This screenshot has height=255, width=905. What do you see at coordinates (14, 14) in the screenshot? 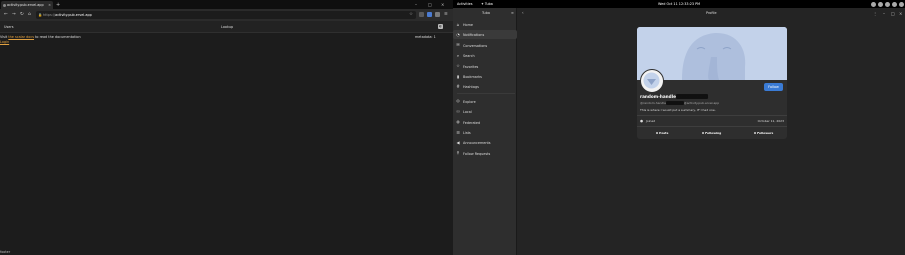
I see `forward-icon: →` at bounding box center [14, 14].